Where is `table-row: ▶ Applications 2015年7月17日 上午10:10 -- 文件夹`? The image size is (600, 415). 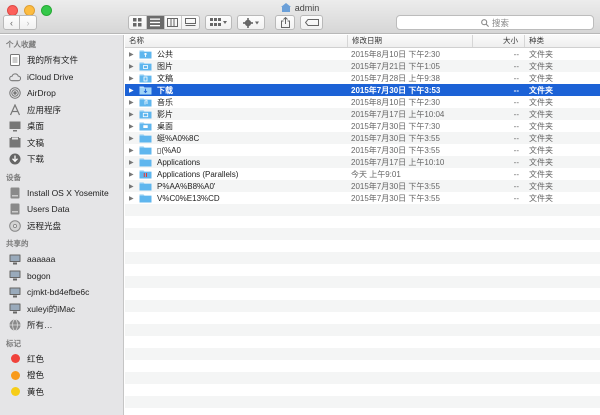
table-row: ▶ Applications 2015年7月17日 上午10:10 -- 文件夹 is located at coordinates (362, 162).